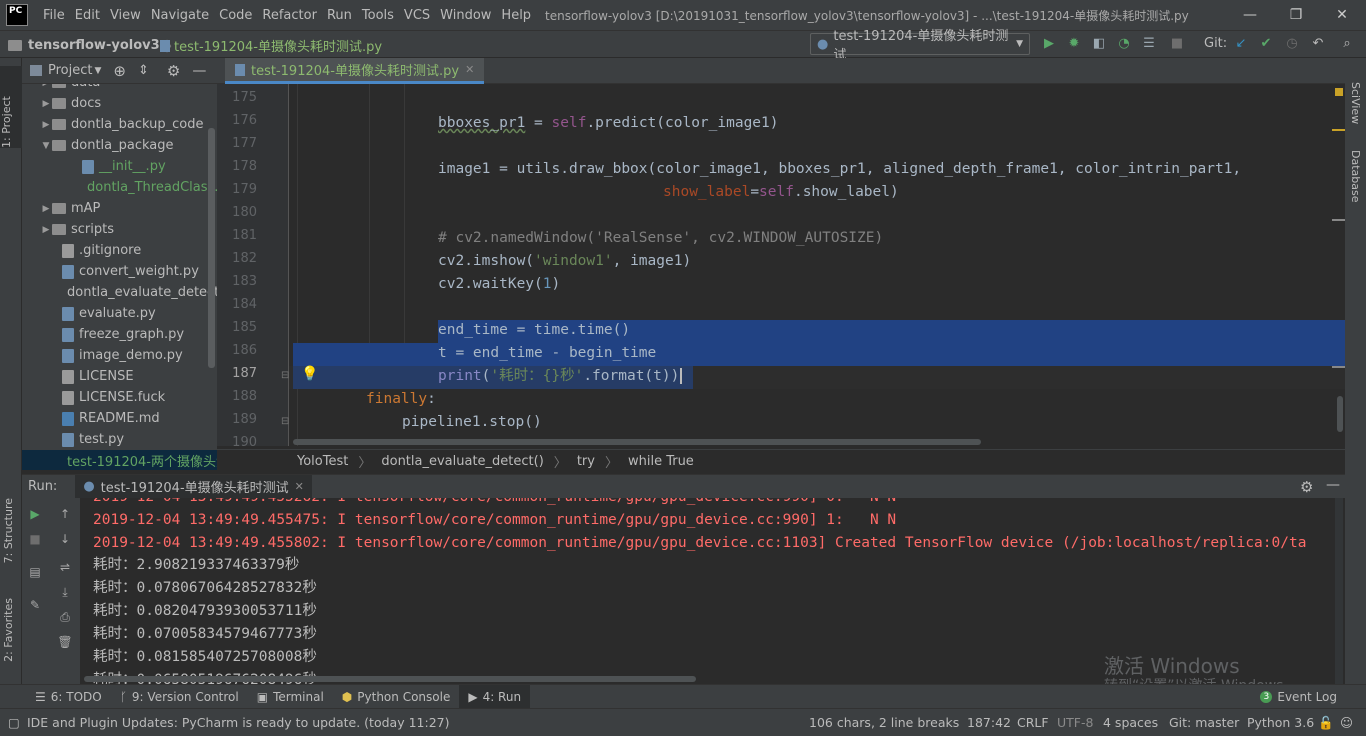 Image resolution: width=1366 pixels, height=736 pixels. What do you see at coordinates (119, 166) in the screenshot?
I see `tree-file-init: __init__.py` at bounding box center [119, 166].